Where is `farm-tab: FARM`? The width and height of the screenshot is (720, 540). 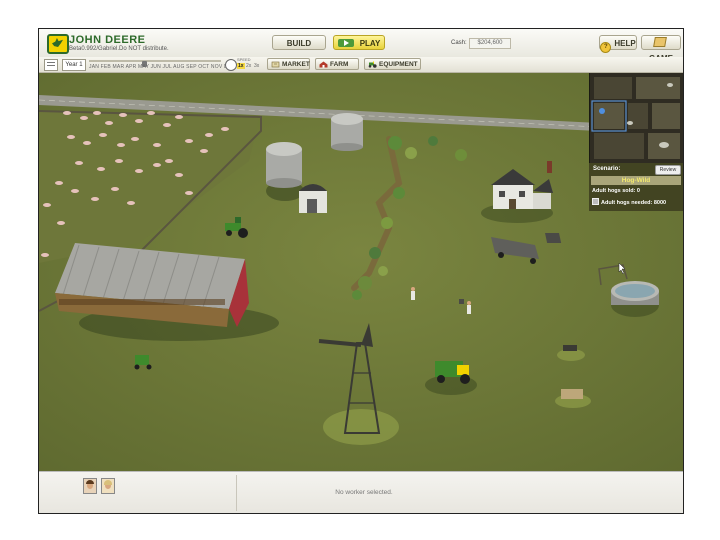 farm-tab: FARM is located at coordinates (337, 64).